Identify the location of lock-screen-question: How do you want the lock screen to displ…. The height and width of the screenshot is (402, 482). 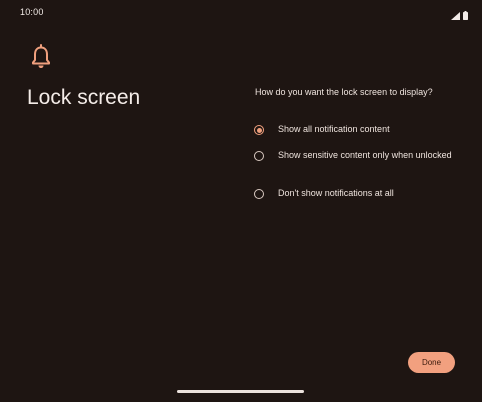
(344, 92).